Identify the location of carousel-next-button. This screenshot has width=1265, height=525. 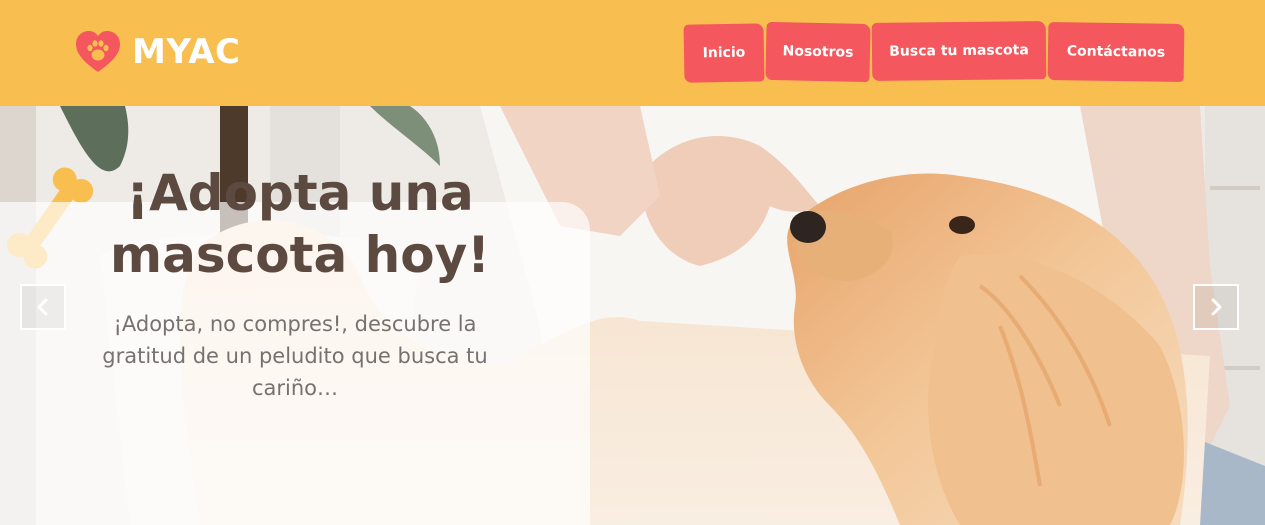
(1216, 307).